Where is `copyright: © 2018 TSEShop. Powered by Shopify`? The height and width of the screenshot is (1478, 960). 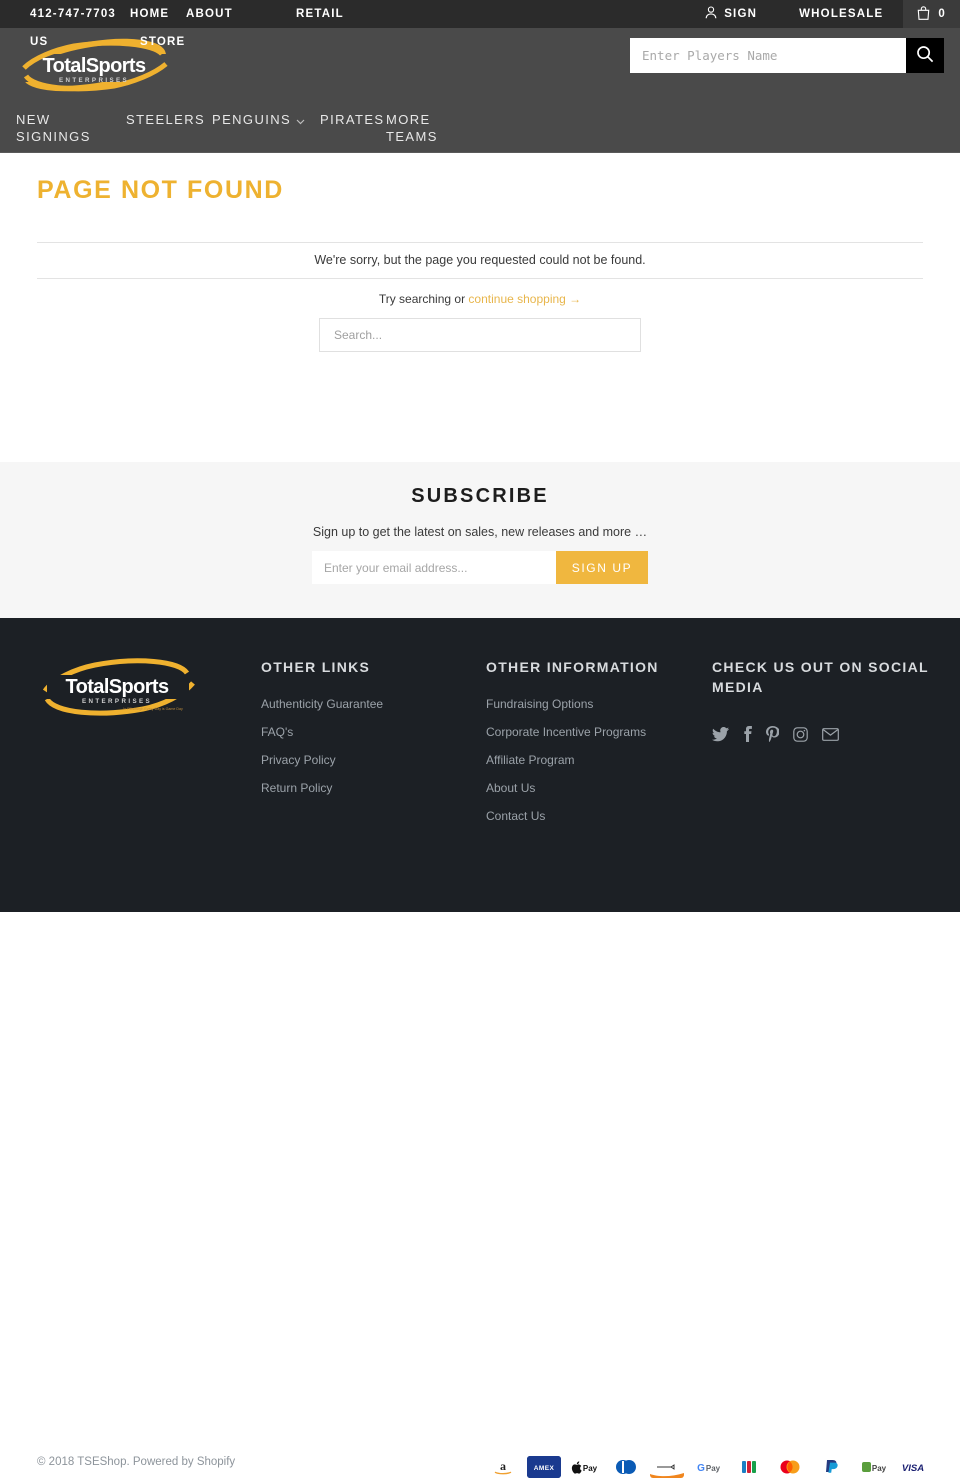
copyright: © 2018 TSEShop. Powered by Shopify is located at coordinates (136, 1462).